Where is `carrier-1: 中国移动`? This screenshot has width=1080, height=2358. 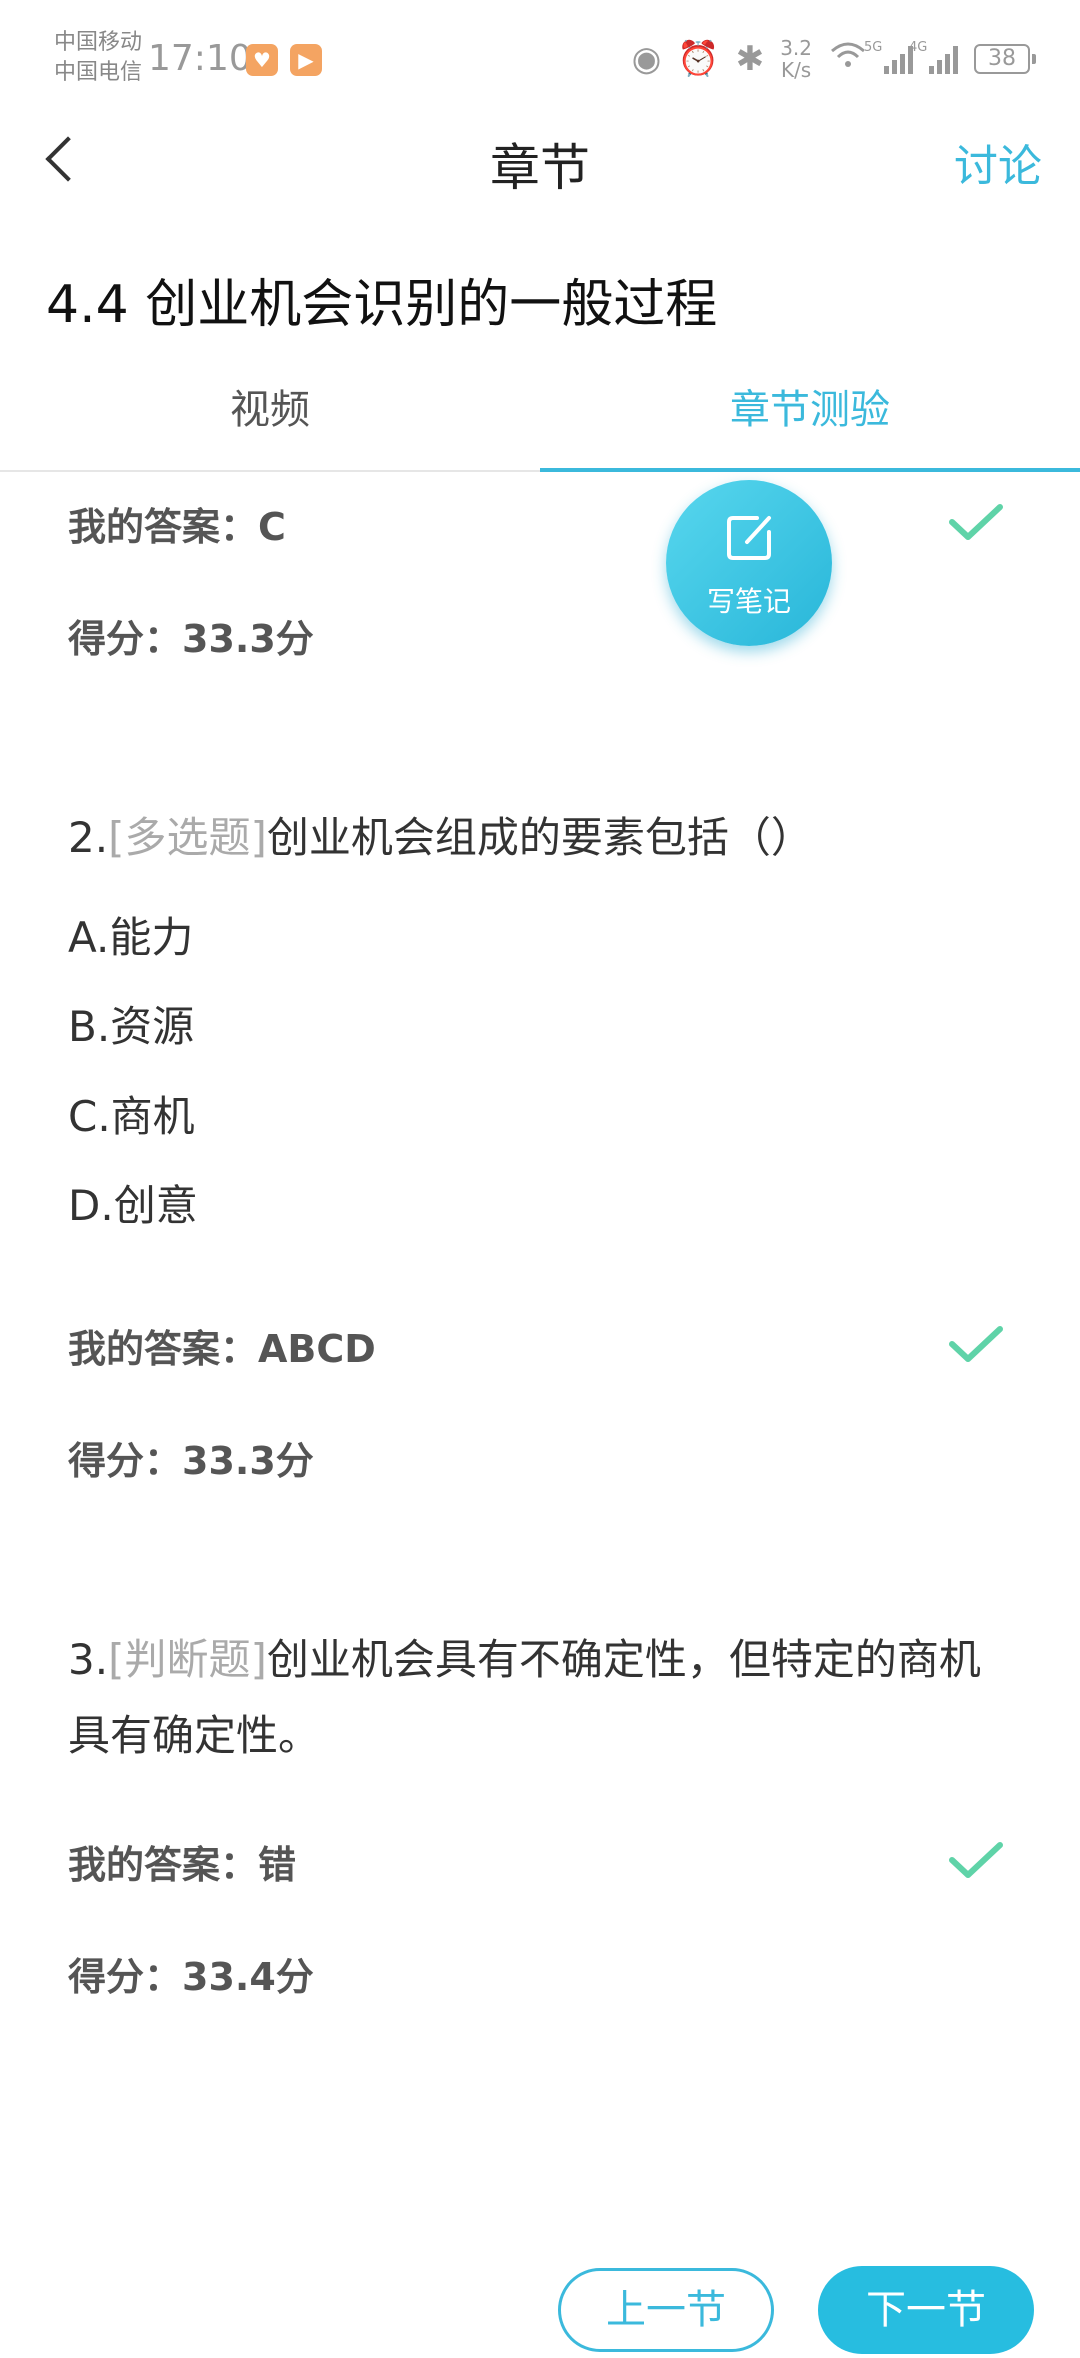 carrier-1: 中国移动 is located at coordinates (98, 42).